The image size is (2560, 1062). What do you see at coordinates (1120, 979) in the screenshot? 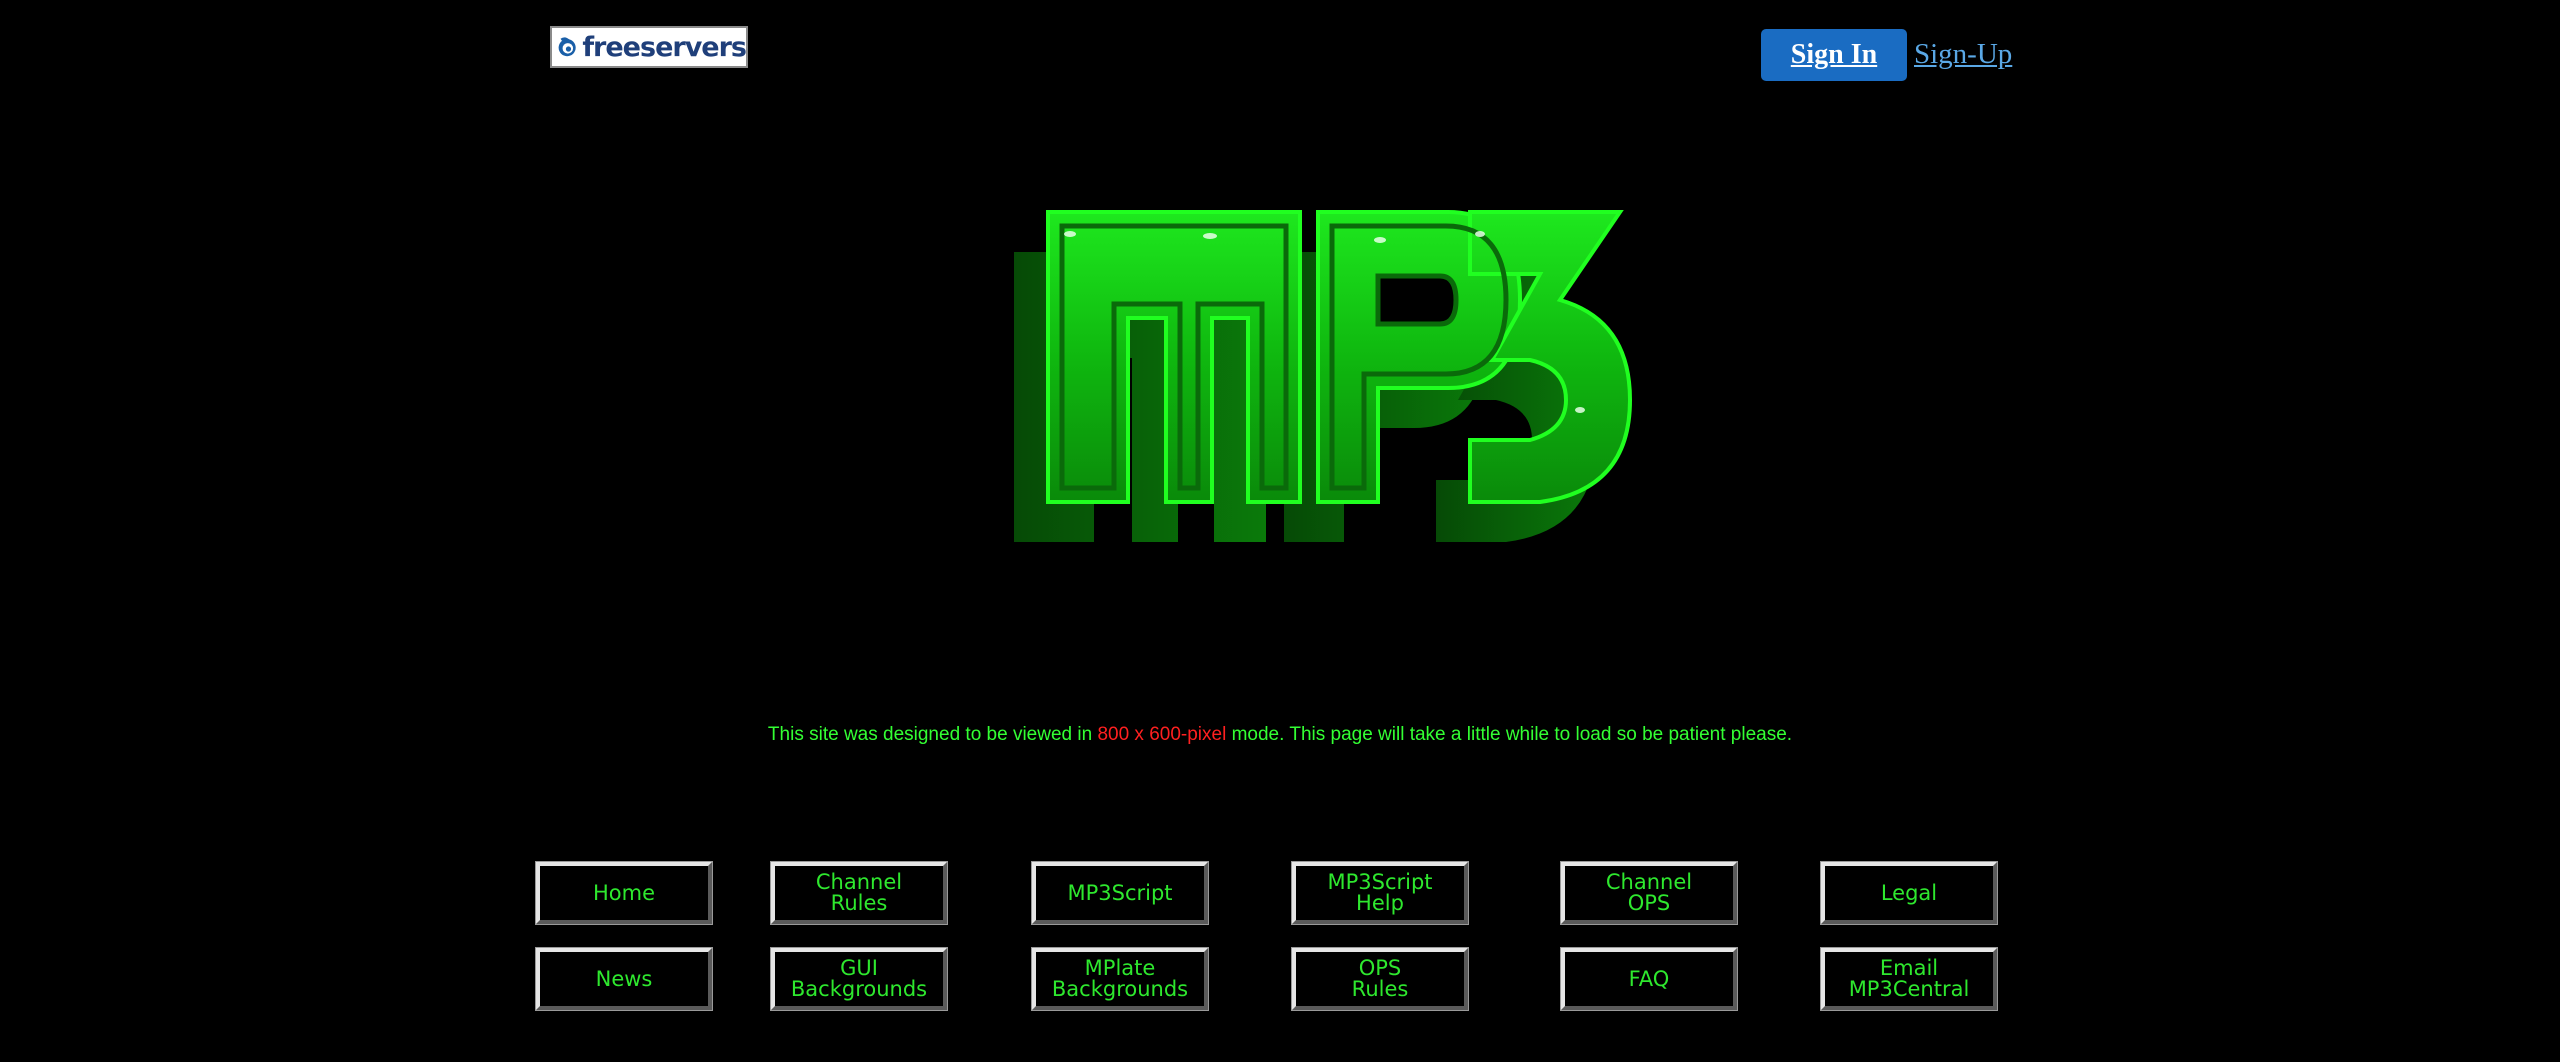
I see `nav-button-mplate-backgrounds: MPlate Backgrounds` at bounding box center [1120, 979].